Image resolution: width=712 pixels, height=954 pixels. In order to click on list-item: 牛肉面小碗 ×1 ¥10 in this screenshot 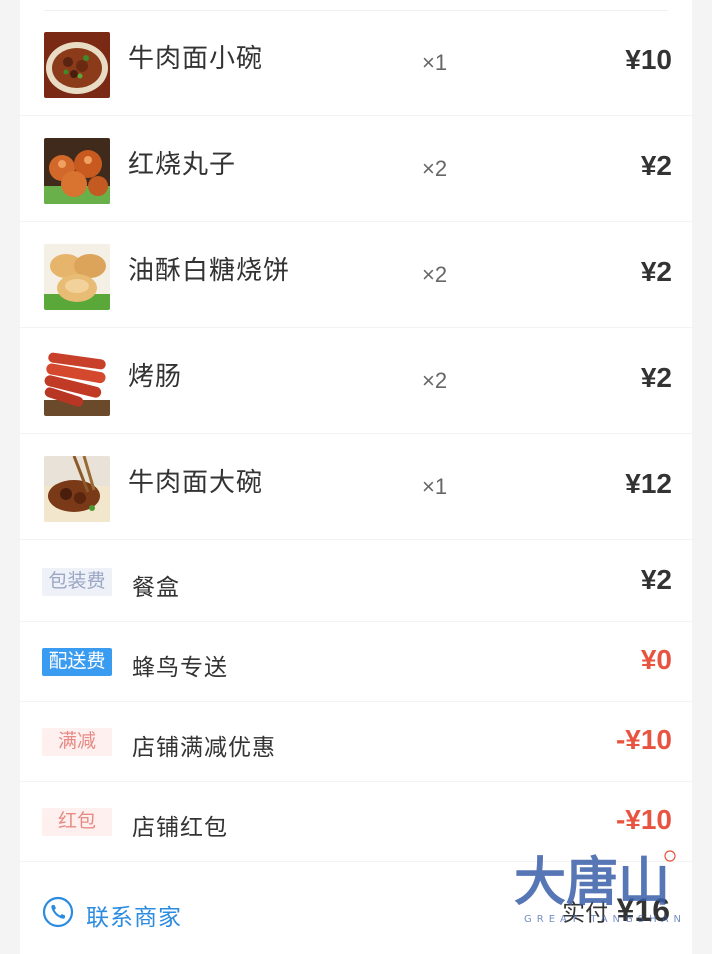, I will do `click(356, 63)`.